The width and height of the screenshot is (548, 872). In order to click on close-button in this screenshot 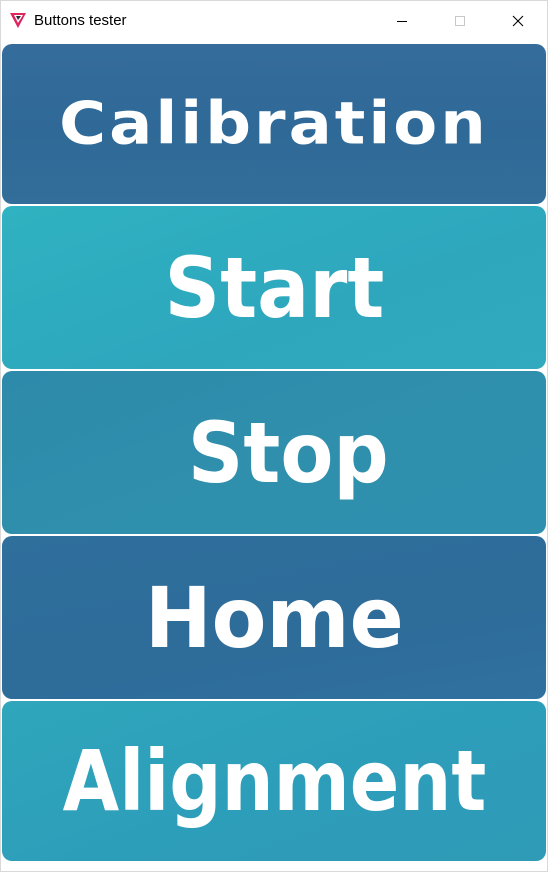, I will do `click(518, 21)`.